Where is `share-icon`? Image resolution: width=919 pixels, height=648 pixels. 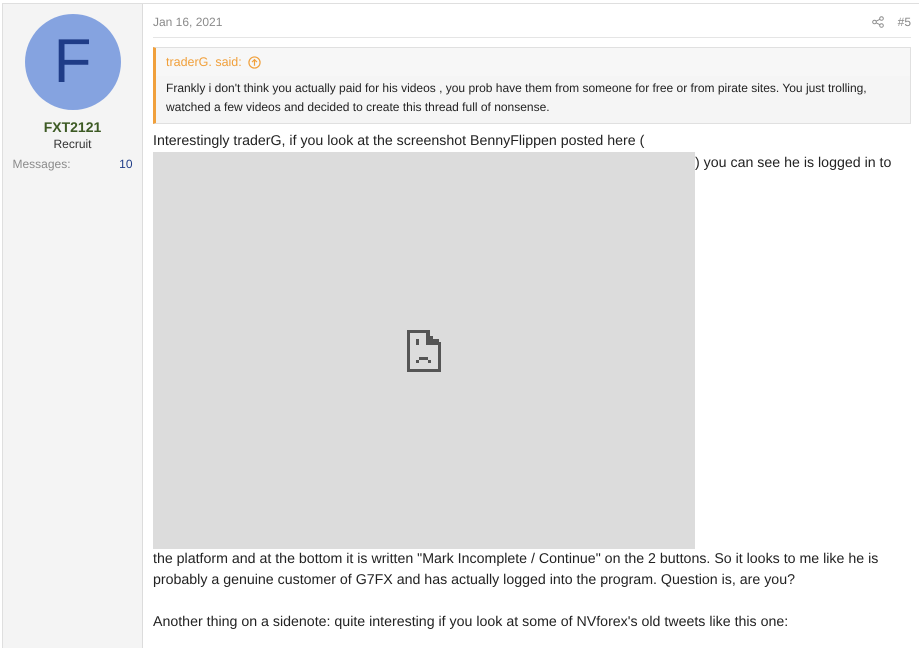 share-icon is located at coordinates (878, 22).